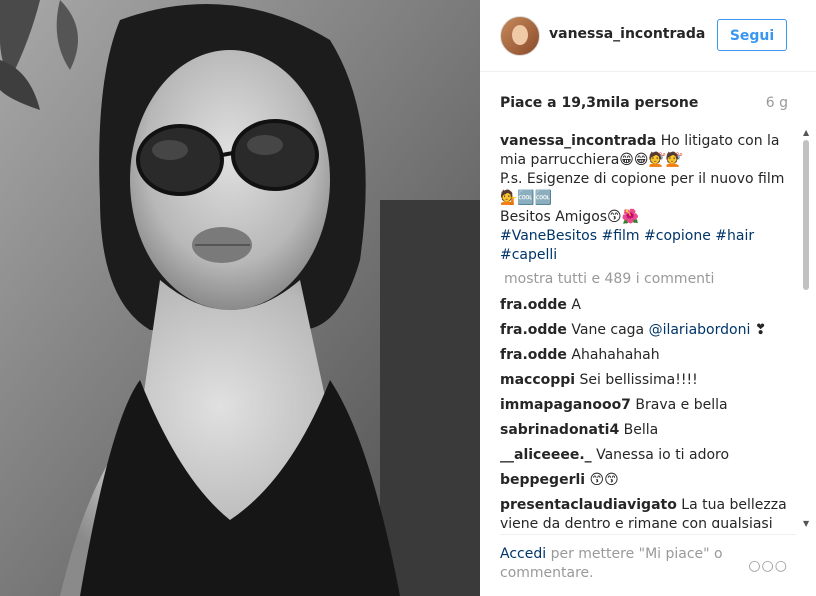  I want to click on comment: __aliceeee._ Vanessa io ti adoro, so click(645, 455).